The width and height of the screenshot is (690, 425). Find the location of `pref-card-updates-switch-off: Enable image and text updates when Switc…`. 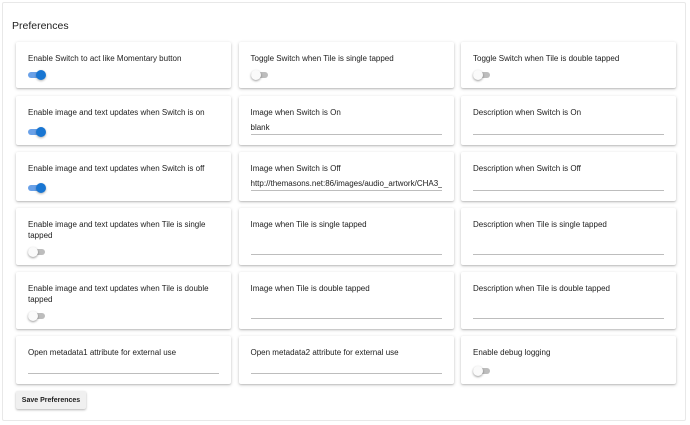

pref-card-updates-switch-off: Enable image and text updates when Switc… is located at coordinates (123, 176).